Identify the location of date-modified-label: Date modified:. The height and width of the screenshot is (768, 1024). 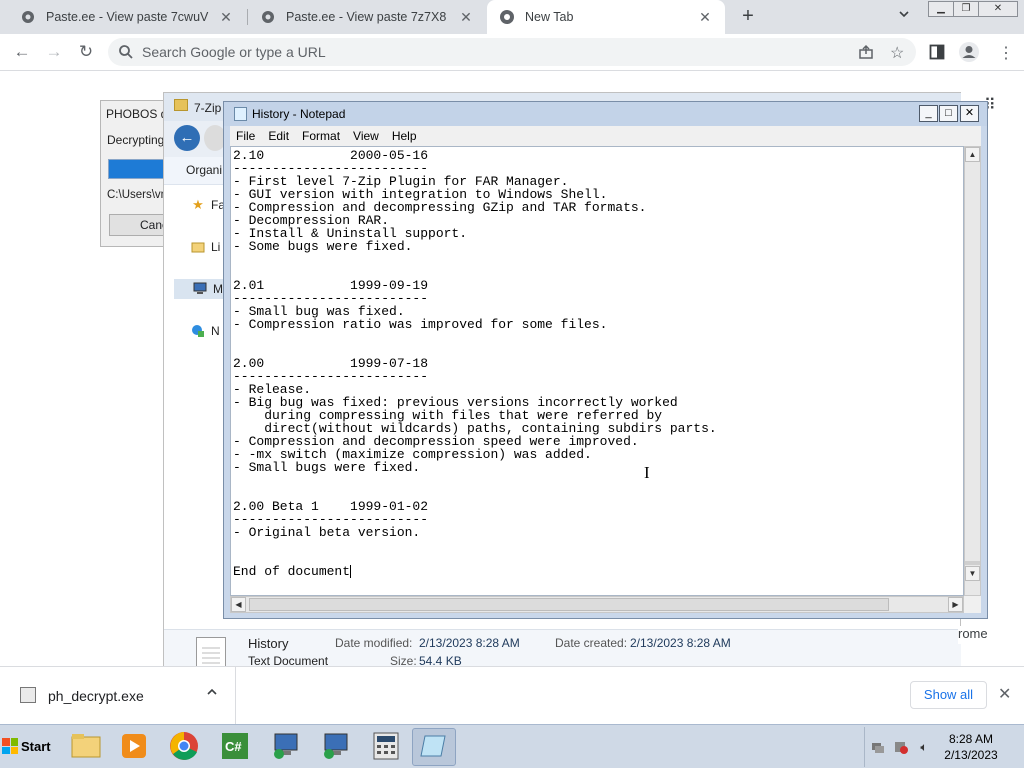
(374, 643).